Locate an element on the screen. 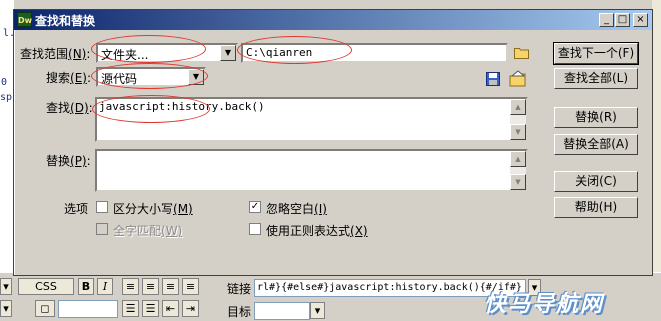 Image resolution: width=661 pixels, height=321 pixels. justify-icon: ≡ is located at coordinates (190, 286).